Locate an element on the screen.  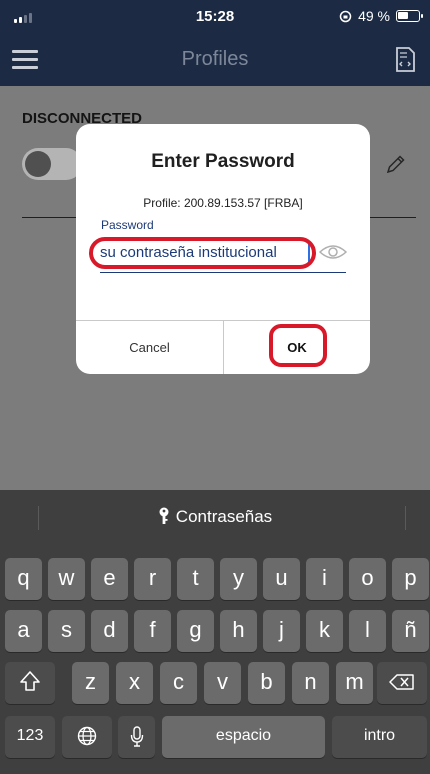
key-h: h is located at coordinates (238, 631).